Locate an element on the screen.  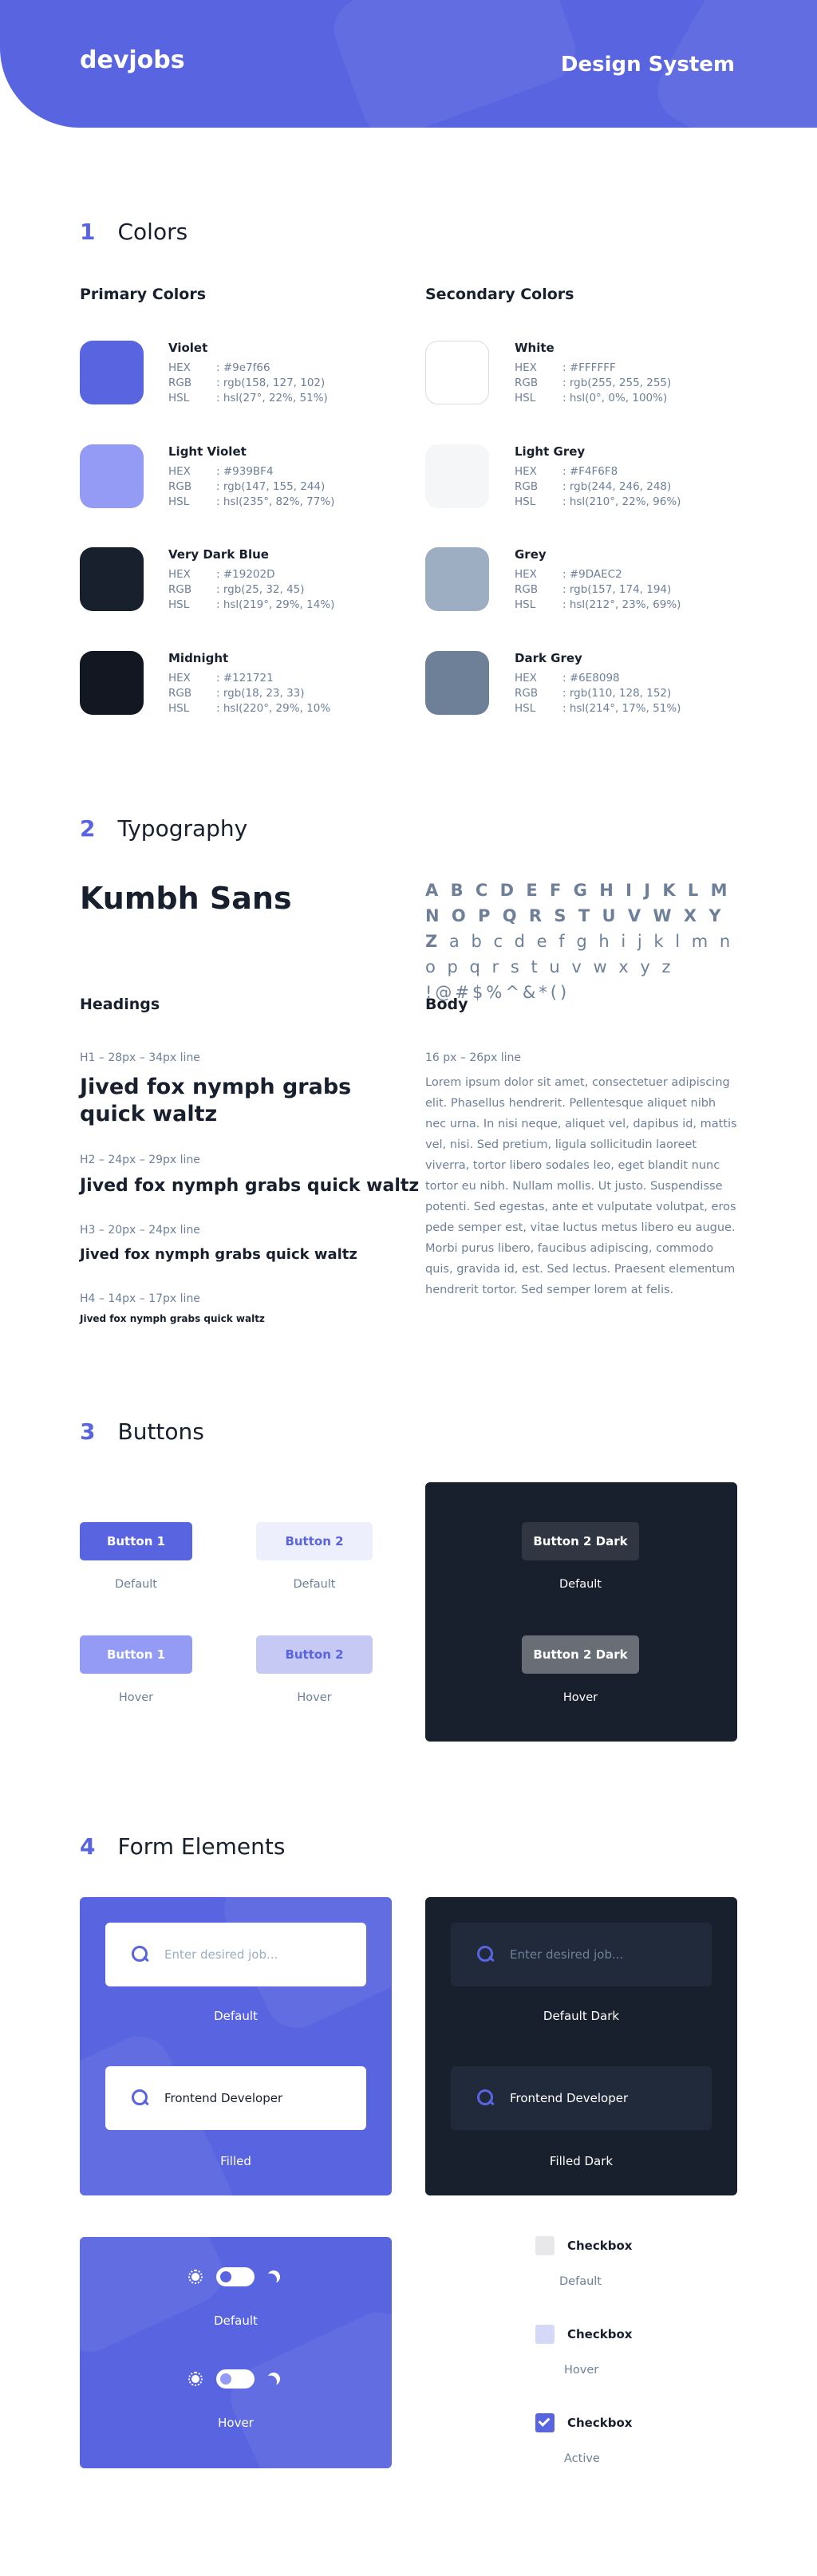
color-rgb-row: RGB: rgb(158, 127, 102) is located at coordinates (288, 383).